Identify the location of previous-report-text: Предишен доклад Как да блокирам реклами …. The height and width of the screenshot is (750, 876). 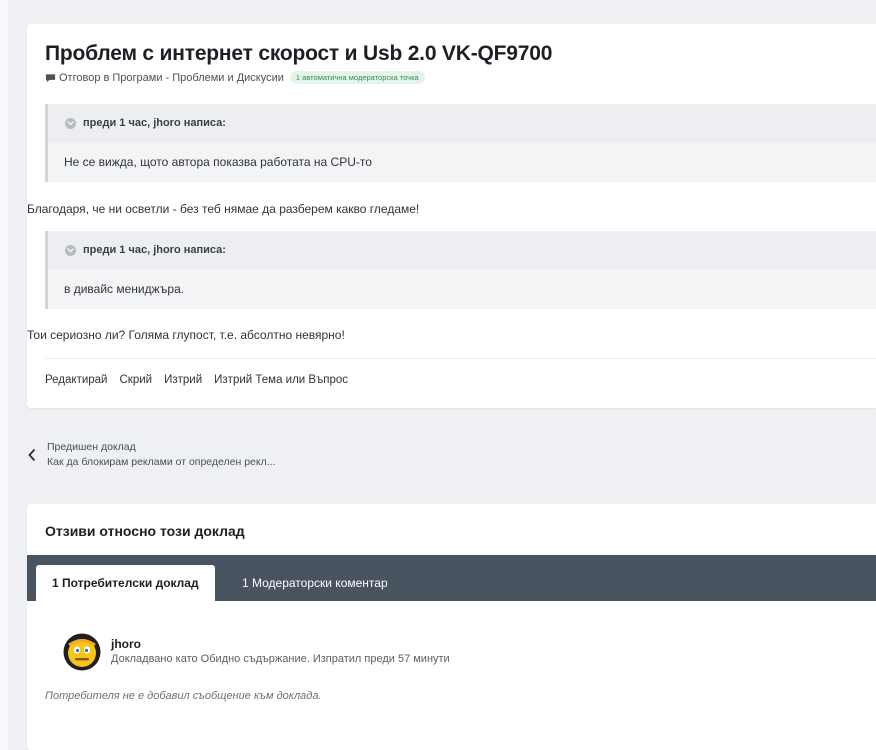
(161, 455).